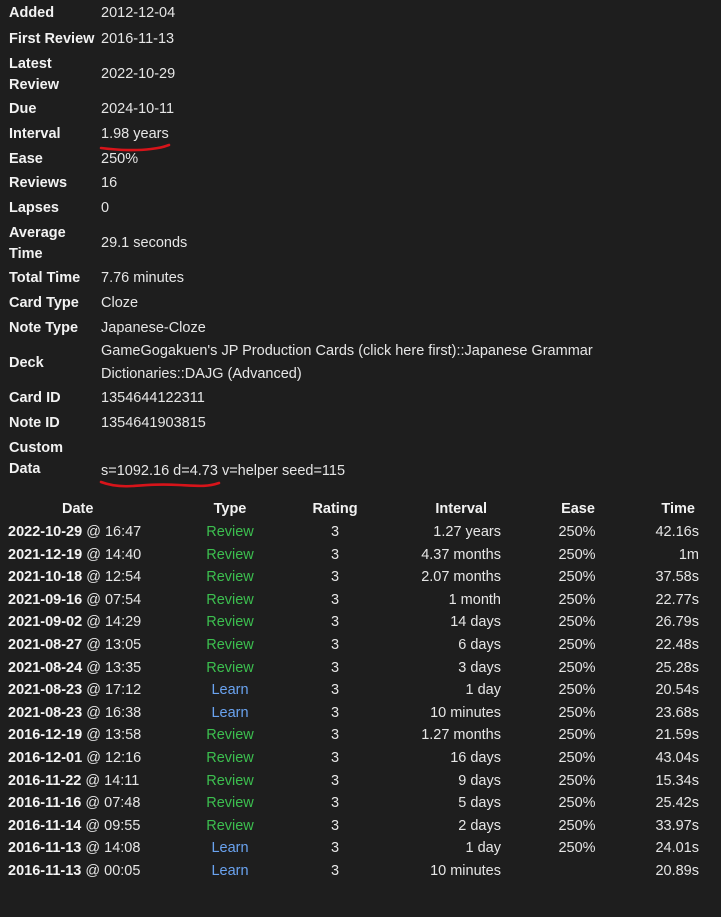  What do you see at coordinates (74, 645) in the screenshot?
I see `history-date: 2021-08-27 @ 13:05` at bounding box center [74, 645].